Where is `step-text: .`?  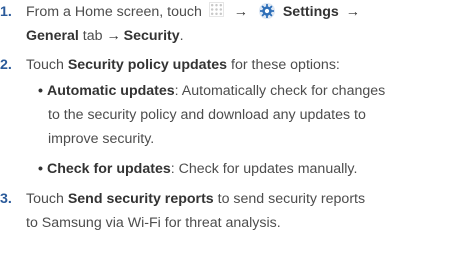 step-text: . is located at coordinates (181, 36).